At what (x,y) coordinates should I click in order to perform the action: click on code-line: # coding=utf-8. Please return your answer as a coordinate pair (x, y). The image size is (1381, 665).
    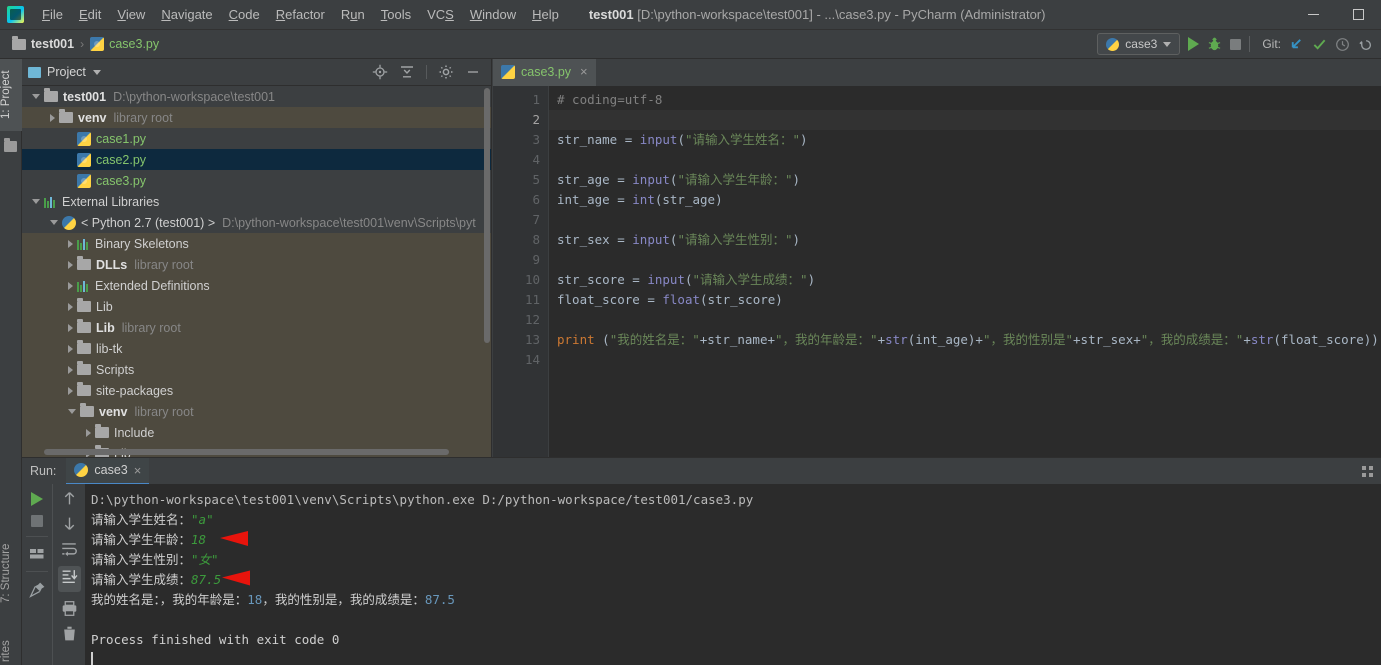
    Looking at the image, I should click on (965, 100).